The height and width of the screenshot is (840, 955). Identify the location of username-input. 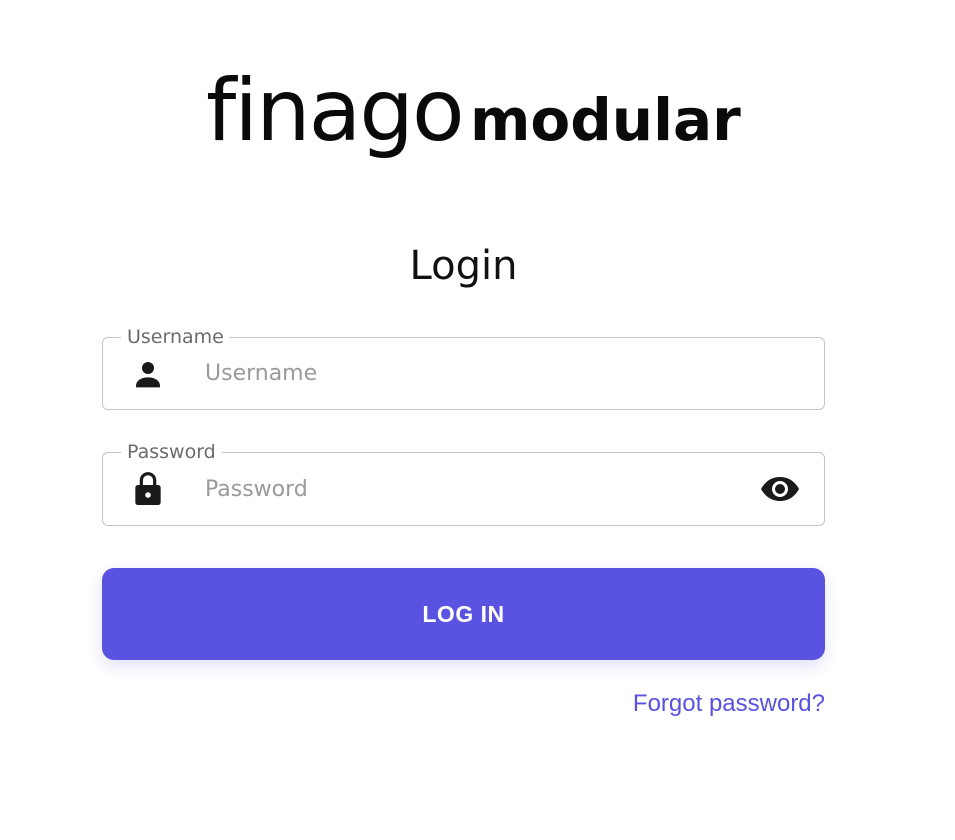
(475, 373).